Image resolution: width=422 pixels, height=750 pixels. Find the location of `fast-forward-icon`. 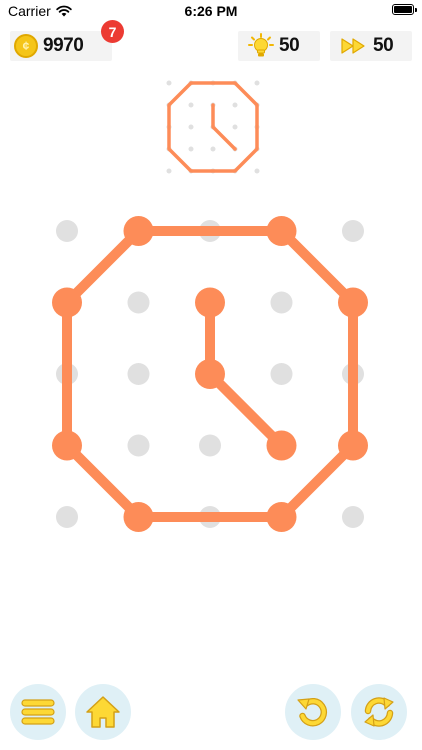

fast-forward-icon is located at coordinates (353, 46).